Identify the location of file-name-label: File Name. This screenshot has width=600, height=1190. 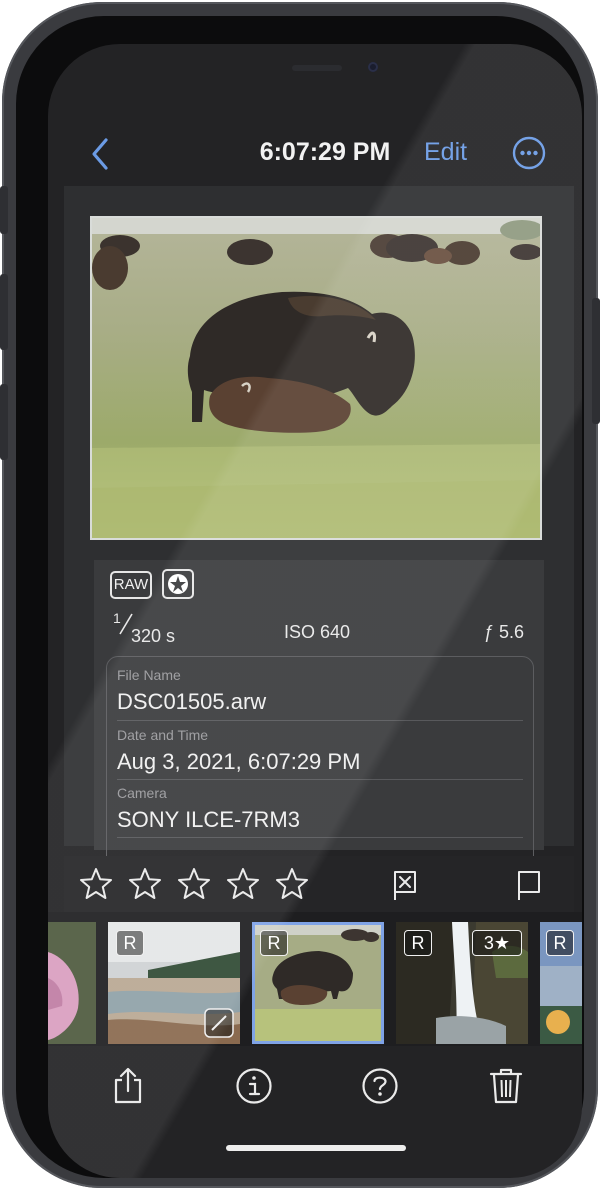
(149, 675).